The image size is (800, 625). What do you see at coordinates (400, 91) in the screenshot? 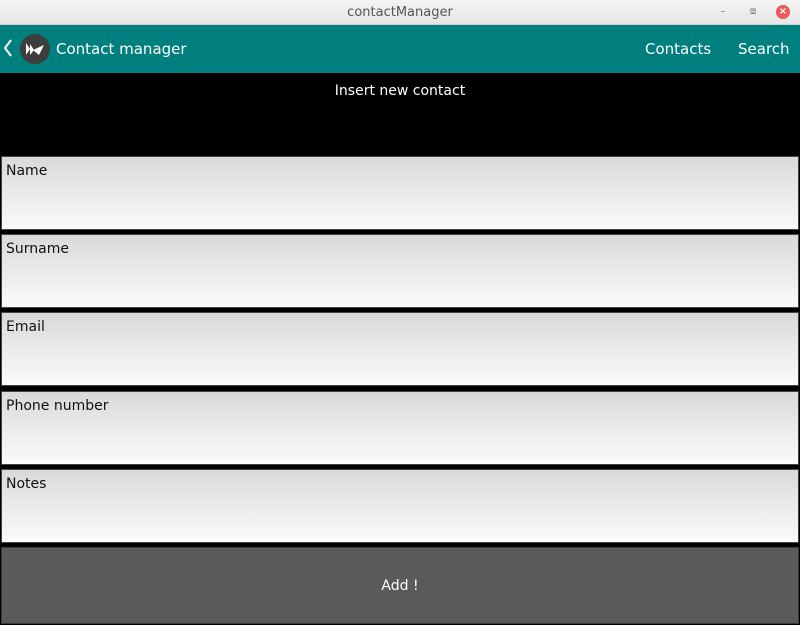
I see `form-header: Insert new contact` at bounding box center [400, 91].